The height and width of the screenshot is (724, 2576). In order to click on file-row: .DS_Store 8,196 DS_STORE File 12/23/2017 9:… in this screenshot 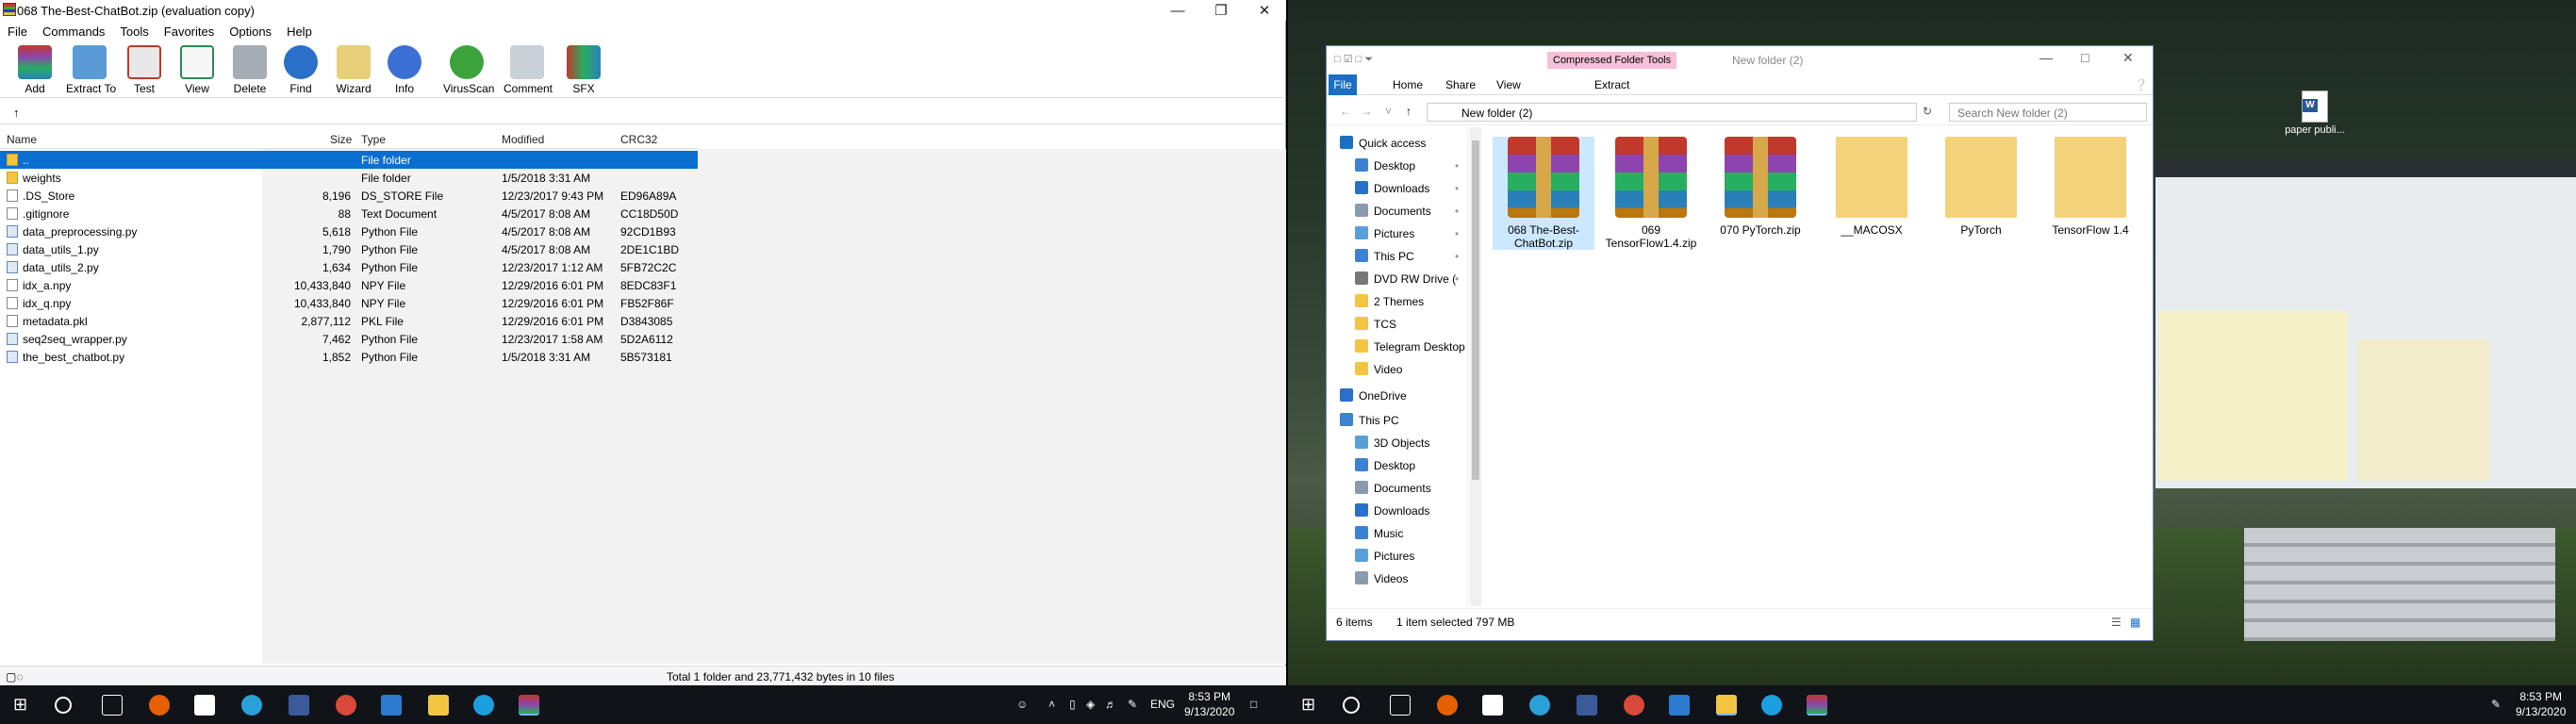, I will do `click(349, 196)`.